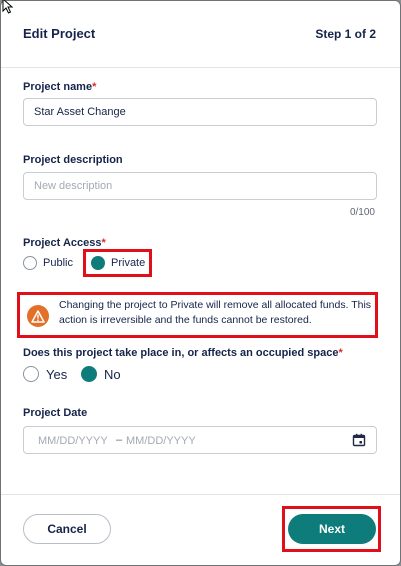 This screenshot has width=401, height=566. I want to click on project-description-label: Project description, so click(73, 160).